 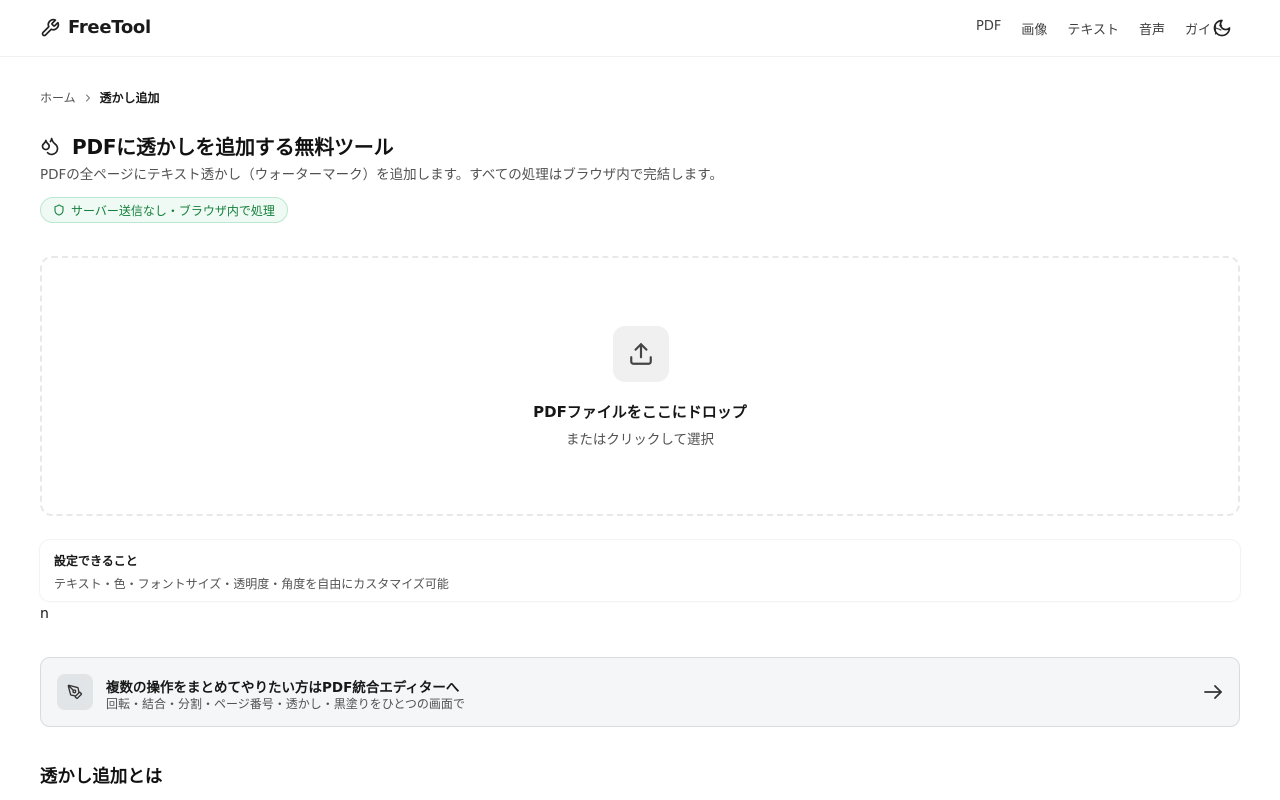 What do you see at coordinates (641, 354) in the screenshot?
I see `upload-icon` at bounding box center [641, 354].